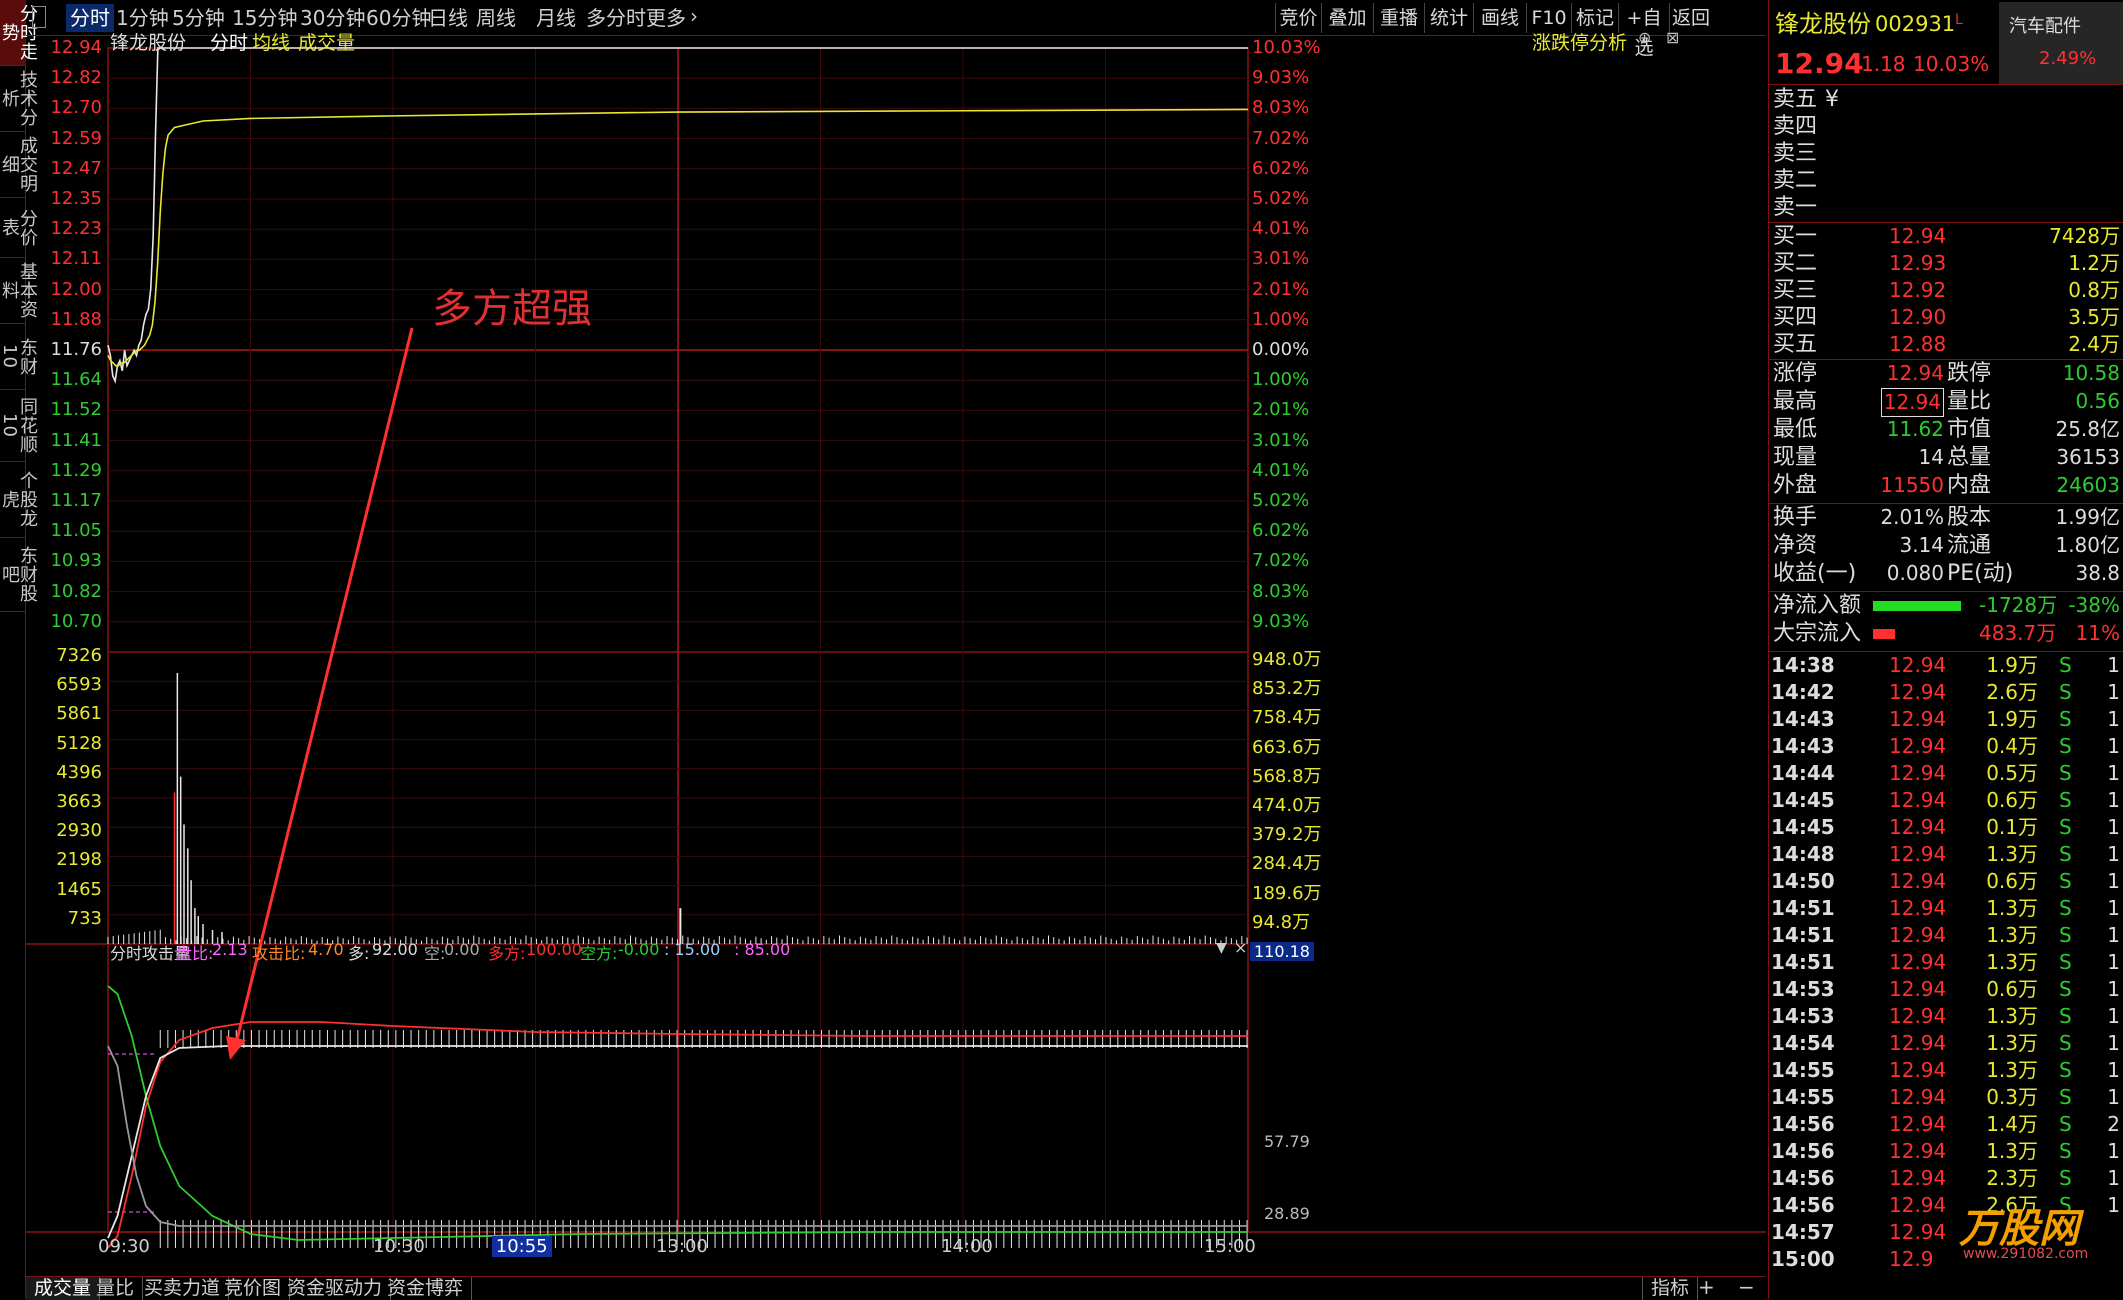 This screenshot has width=2123, height=1300. I want to click on pct-axis-label: 0.00%, so click(1281, 349).